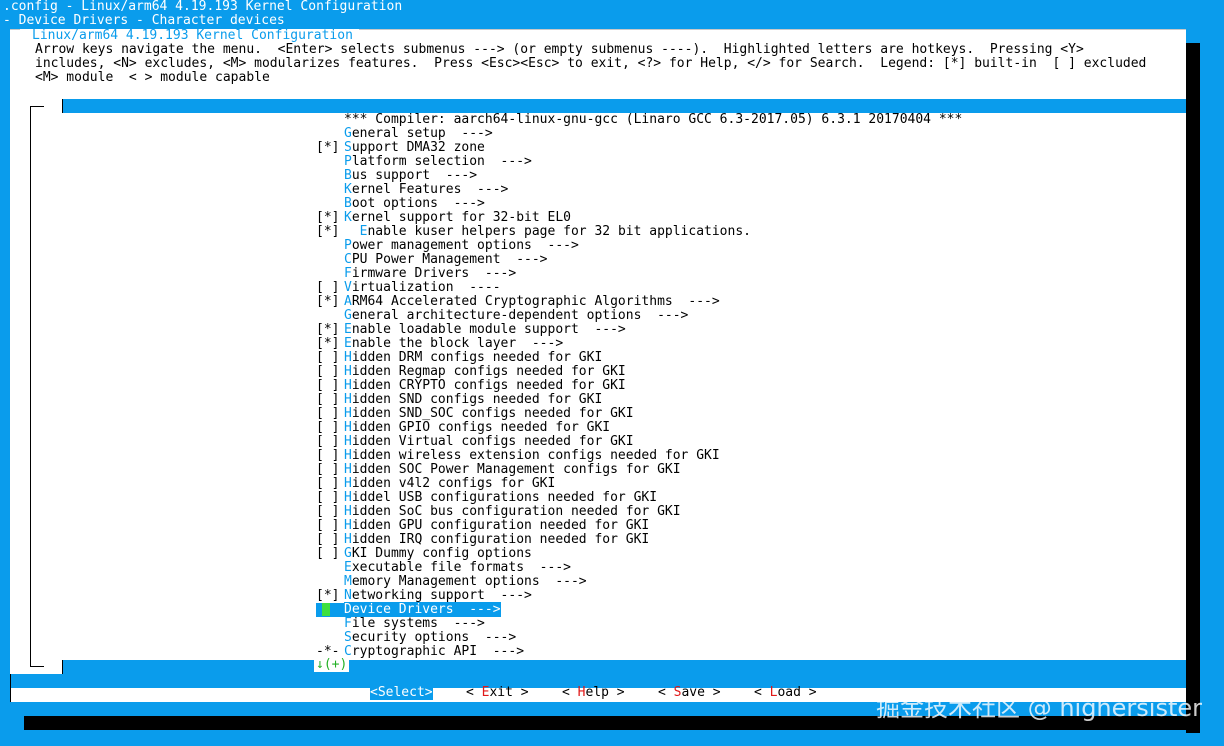  Describe the element at coordinates (422, 609) in the screenshot. I see `menu-item-label: Device Drivers --->` at that location.